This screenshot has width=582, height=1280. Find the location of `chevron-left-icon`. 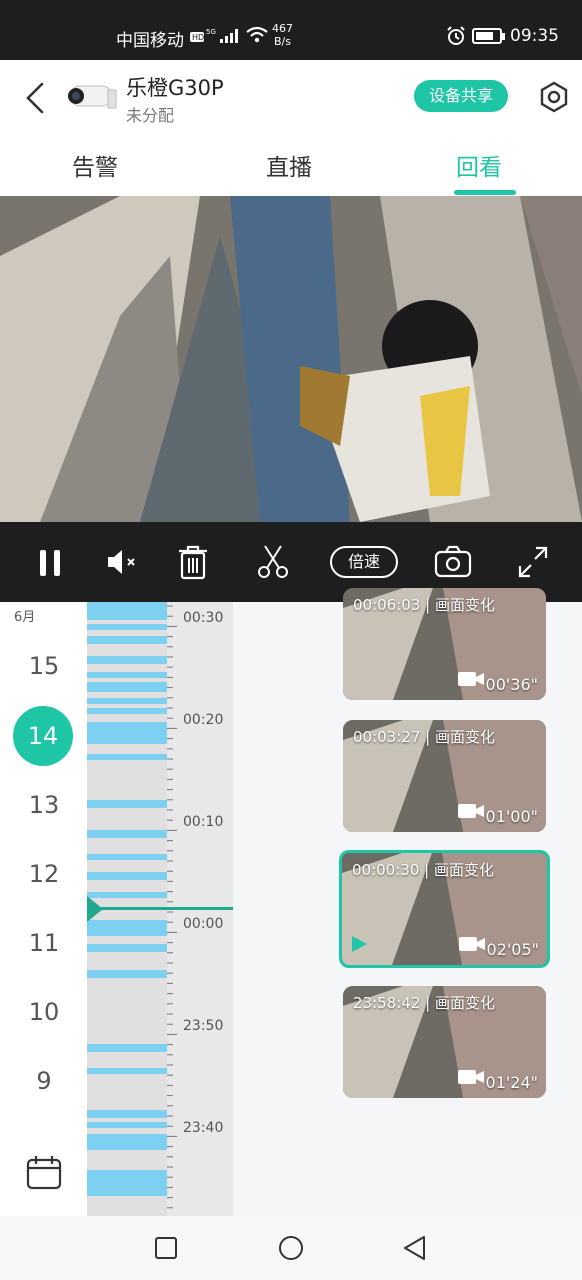

chevron-left-icon is located at coordinates (35, 98).